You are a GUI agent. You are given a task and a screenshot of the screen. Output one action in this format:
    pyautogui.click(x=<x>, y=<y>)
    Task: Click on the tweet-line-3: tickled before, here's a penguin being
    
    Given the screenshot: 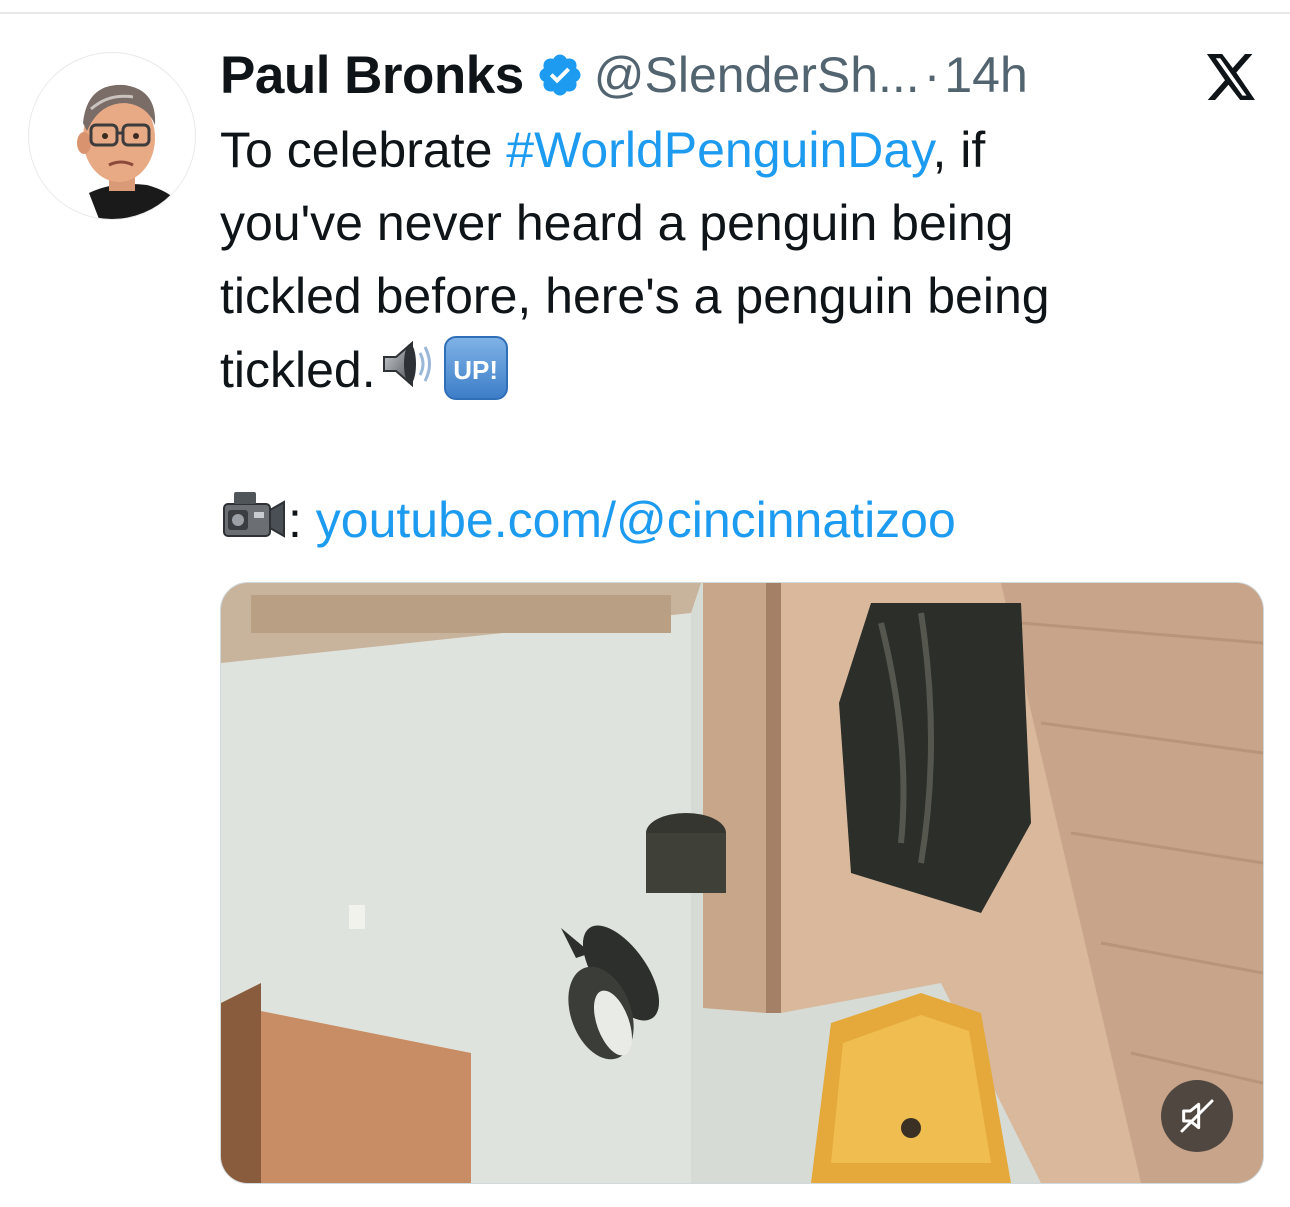 What is the action you would take?
    pyautogui.click(x=635, y=296)
    